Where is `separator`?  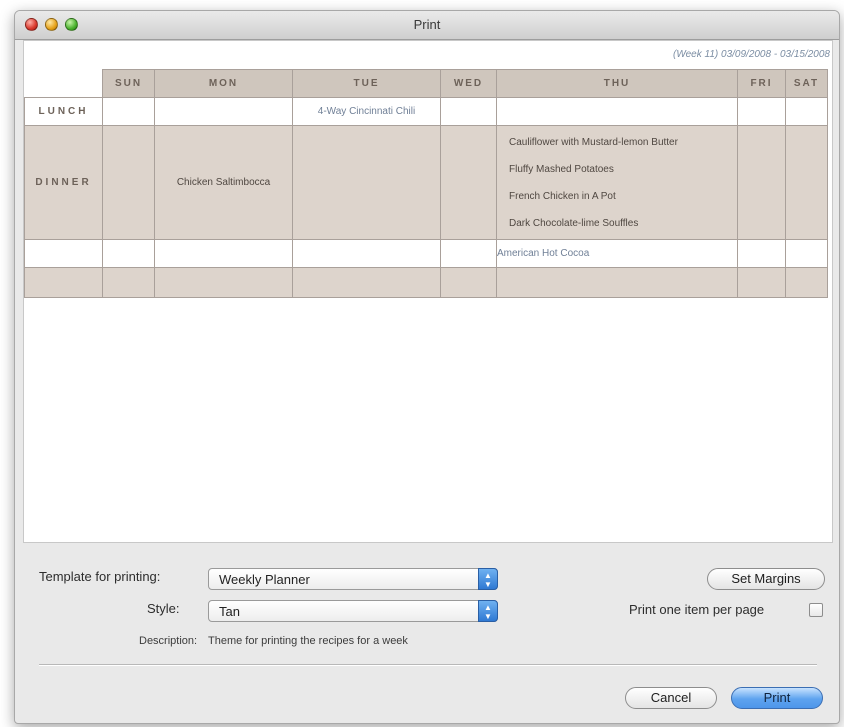
separator is located at coordinates (428, 664).